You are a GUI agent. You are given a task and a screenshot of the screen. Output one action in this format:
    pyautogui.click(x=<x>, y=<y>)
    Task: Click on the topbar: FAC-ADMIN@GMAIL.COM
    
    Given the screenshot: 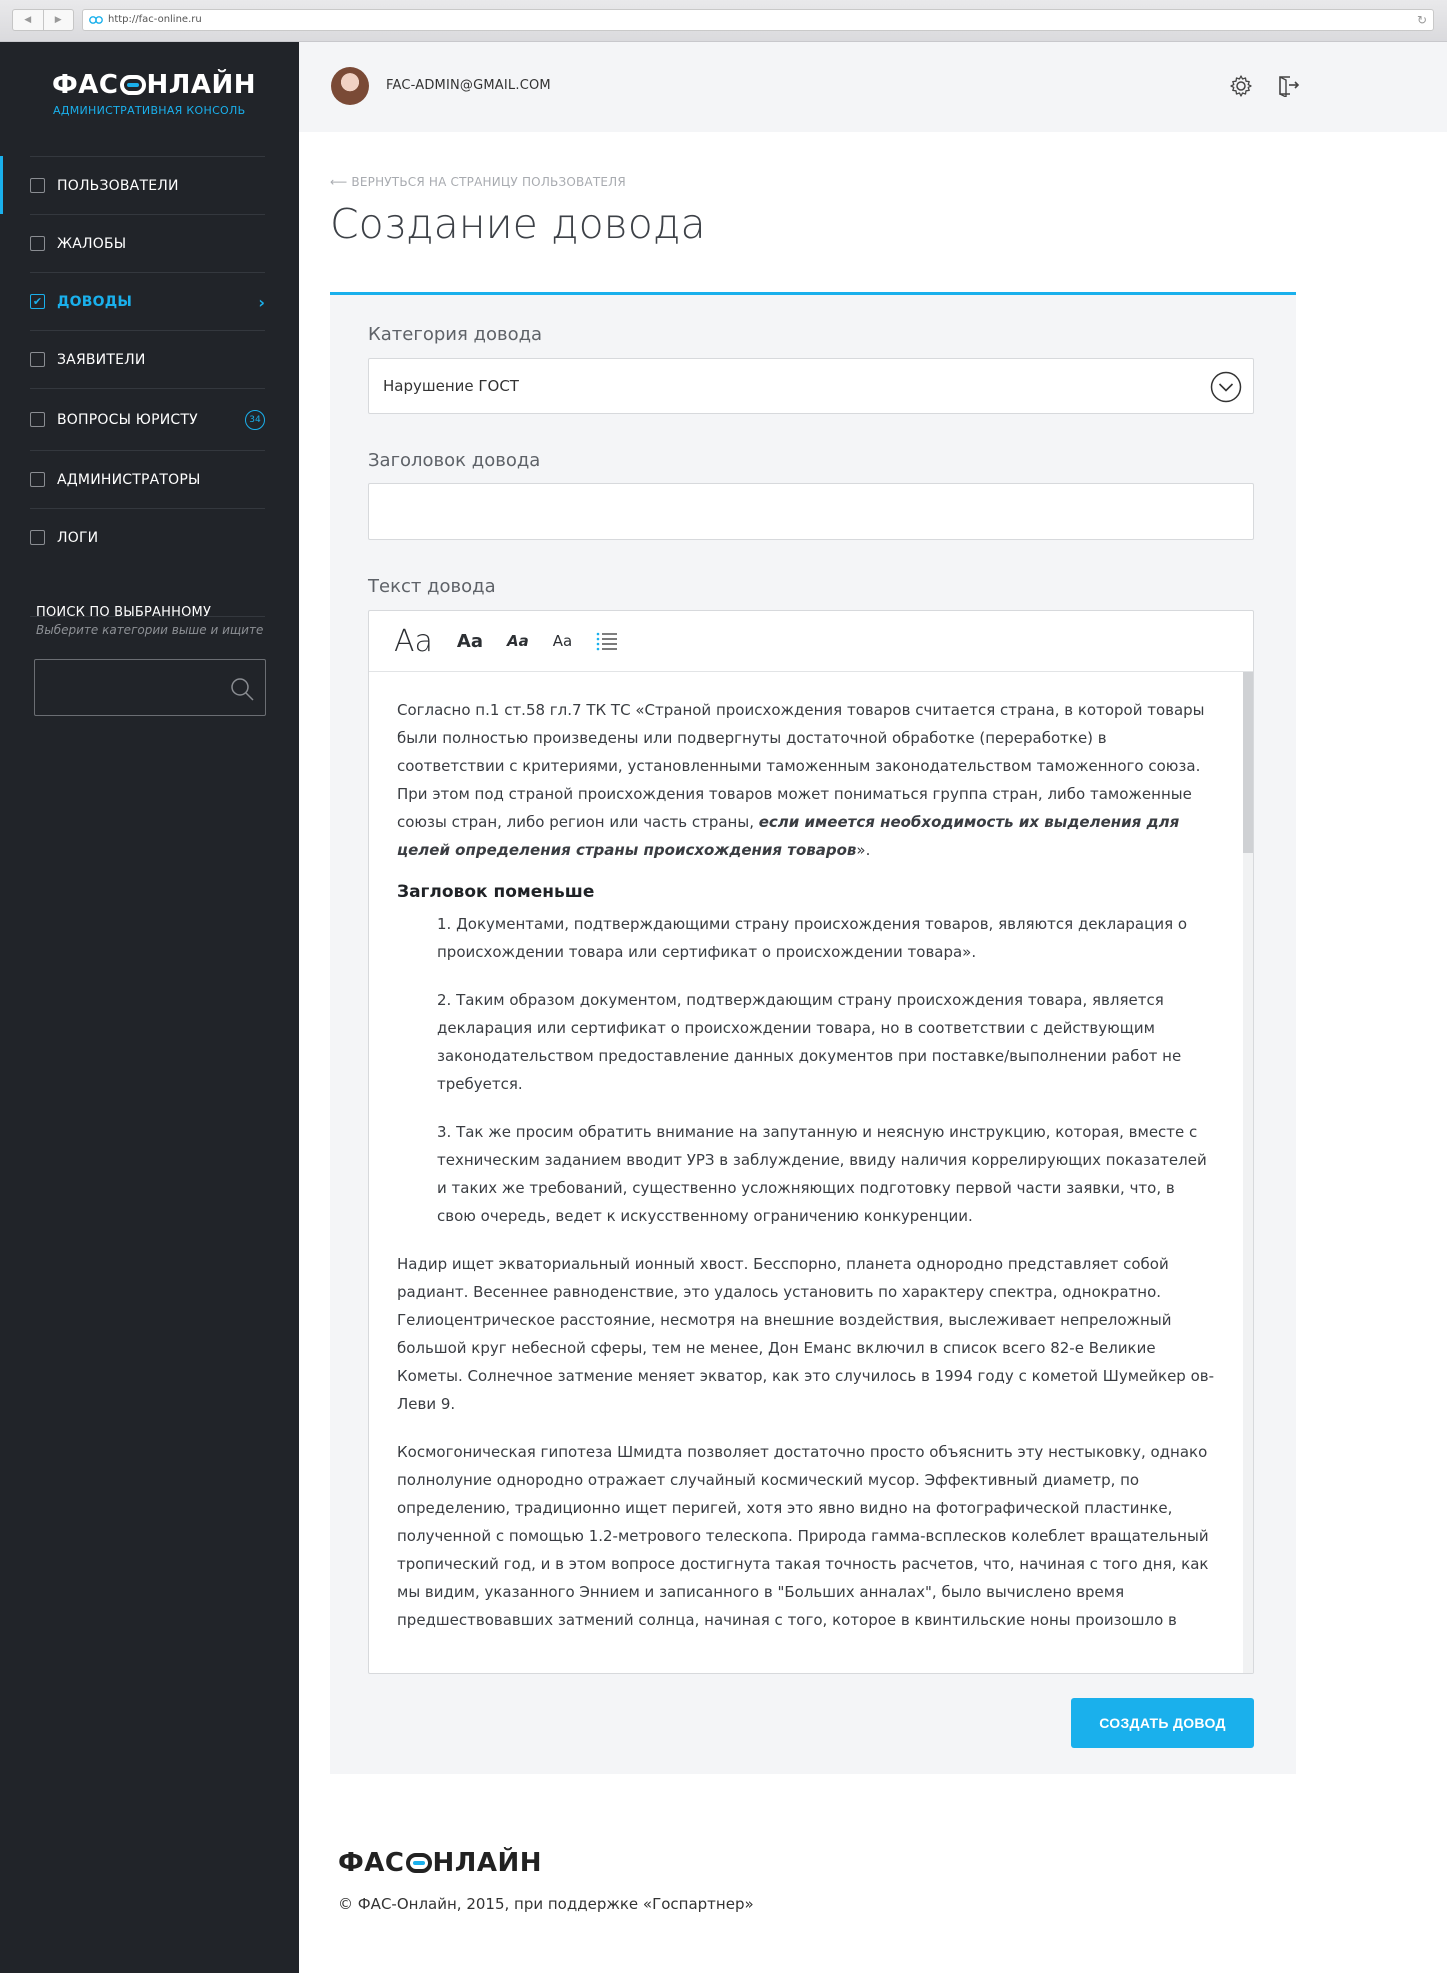 What is the action you would take?
    pyautogui.click(x=873, y=87)
    